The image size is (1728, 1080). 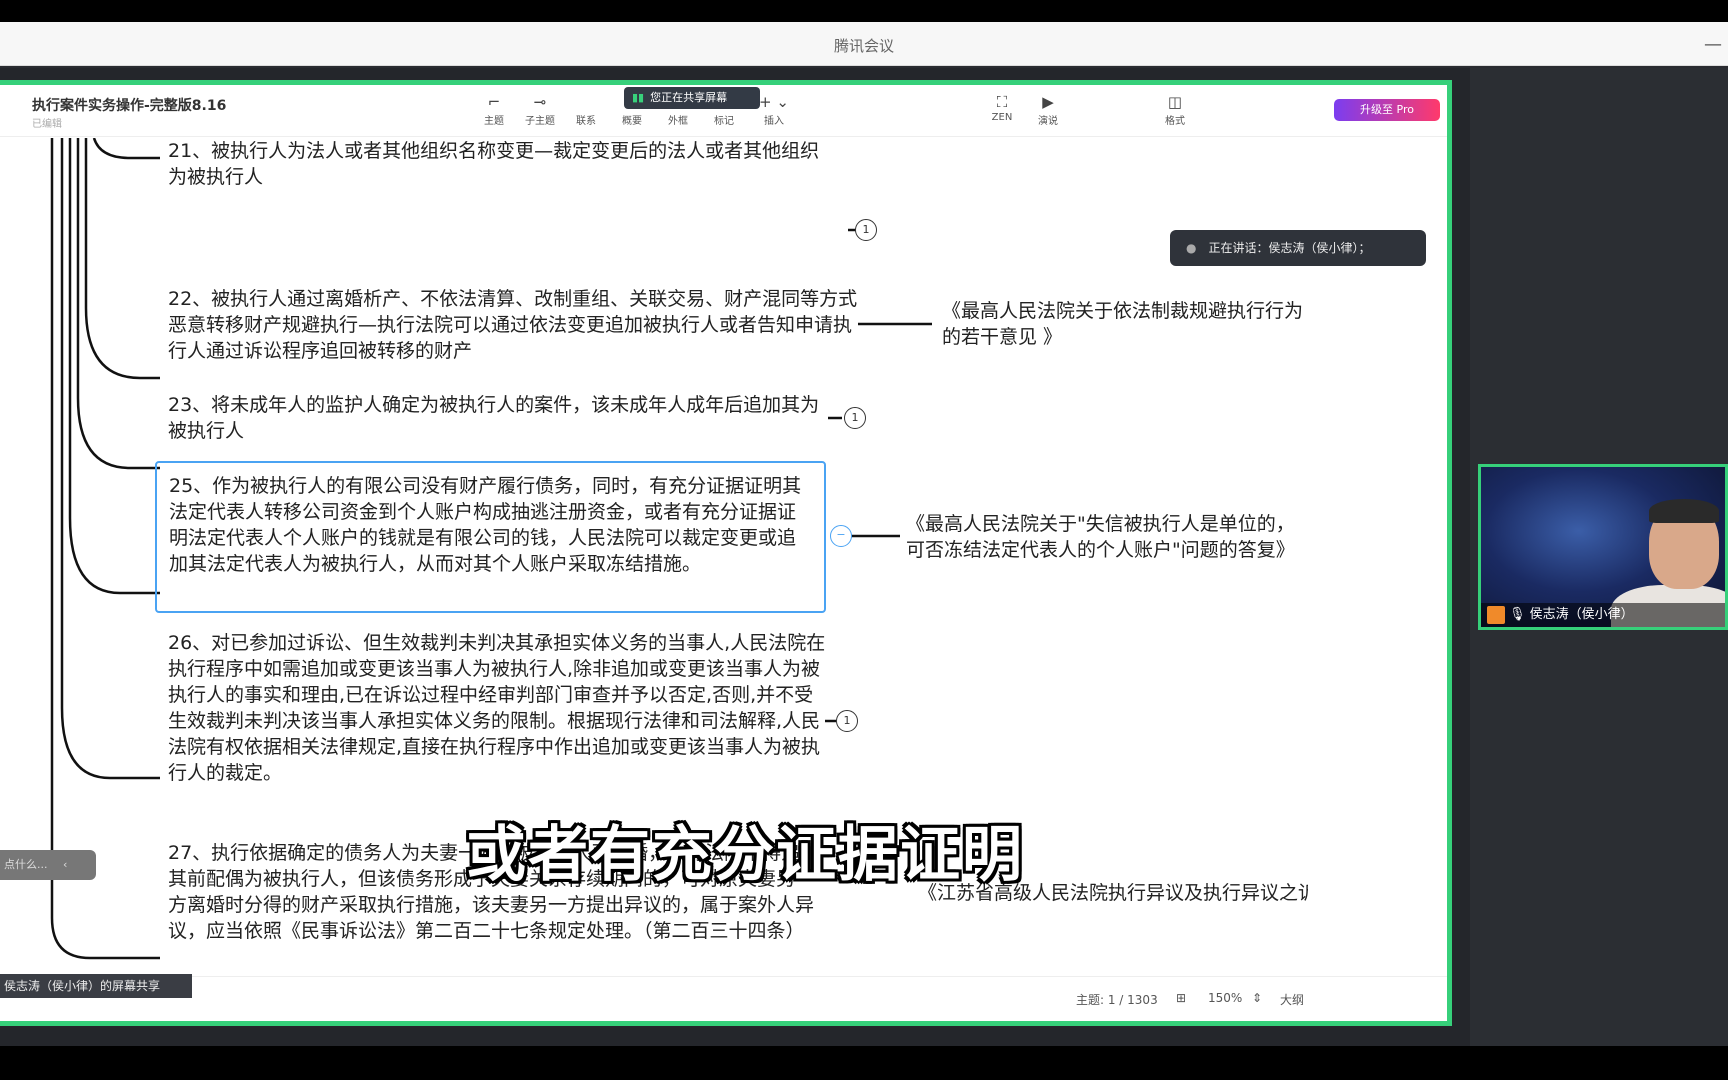 I want to click on minimize-icon: —, so click(x=1713, y=44).